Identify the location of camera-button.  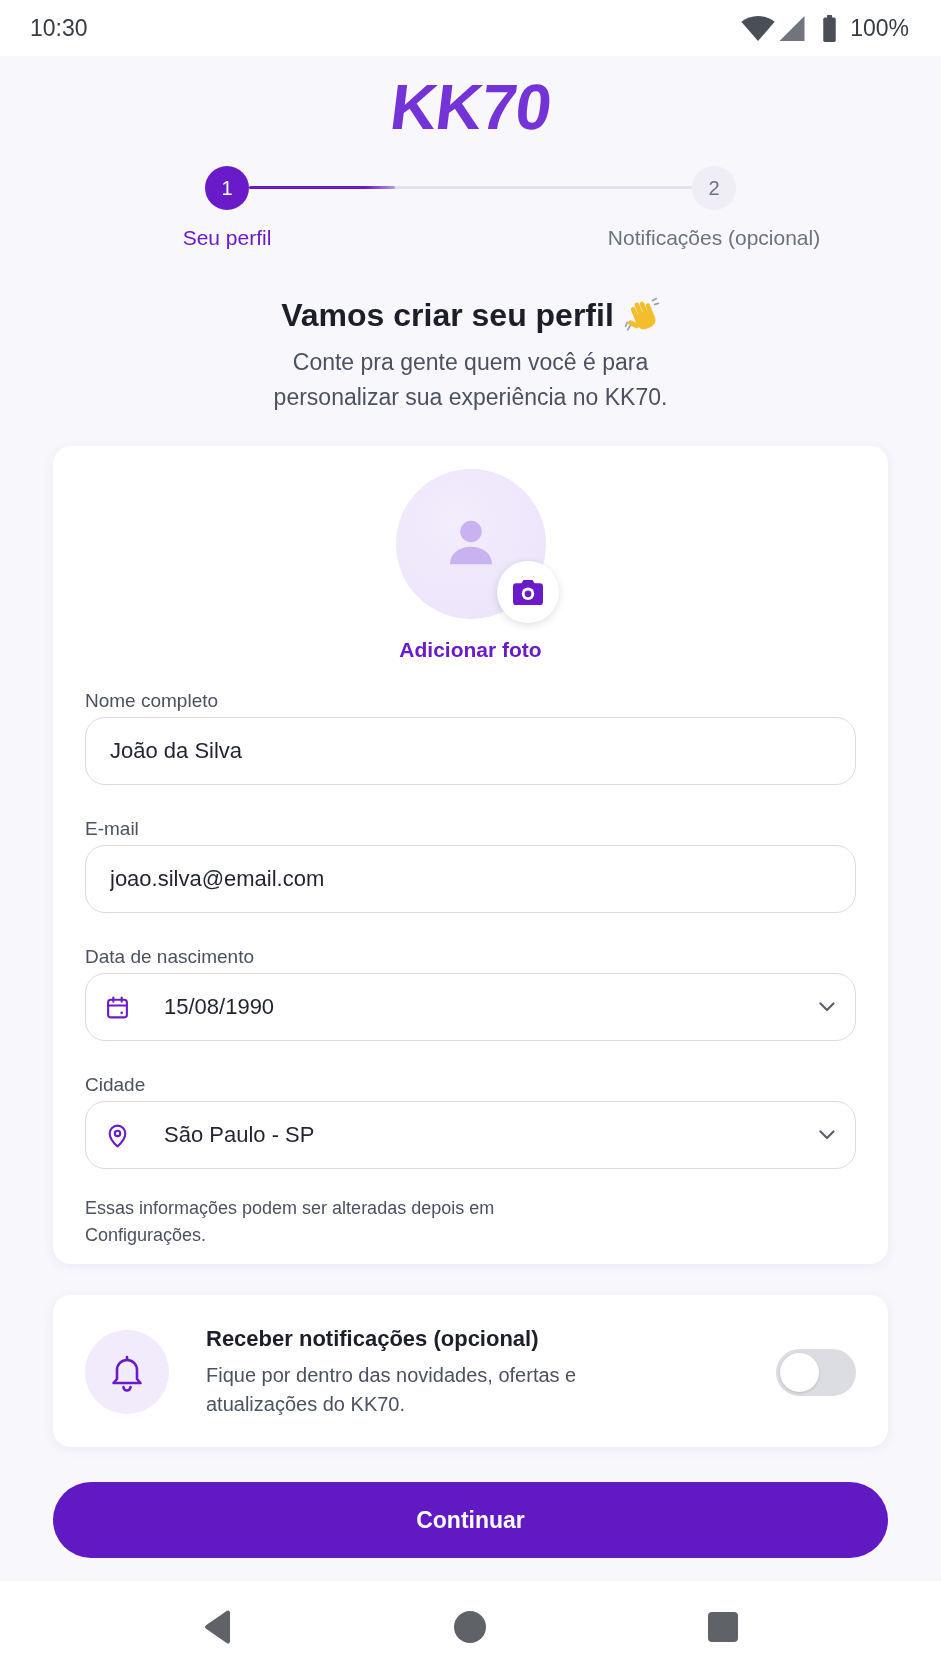
(527, 592).